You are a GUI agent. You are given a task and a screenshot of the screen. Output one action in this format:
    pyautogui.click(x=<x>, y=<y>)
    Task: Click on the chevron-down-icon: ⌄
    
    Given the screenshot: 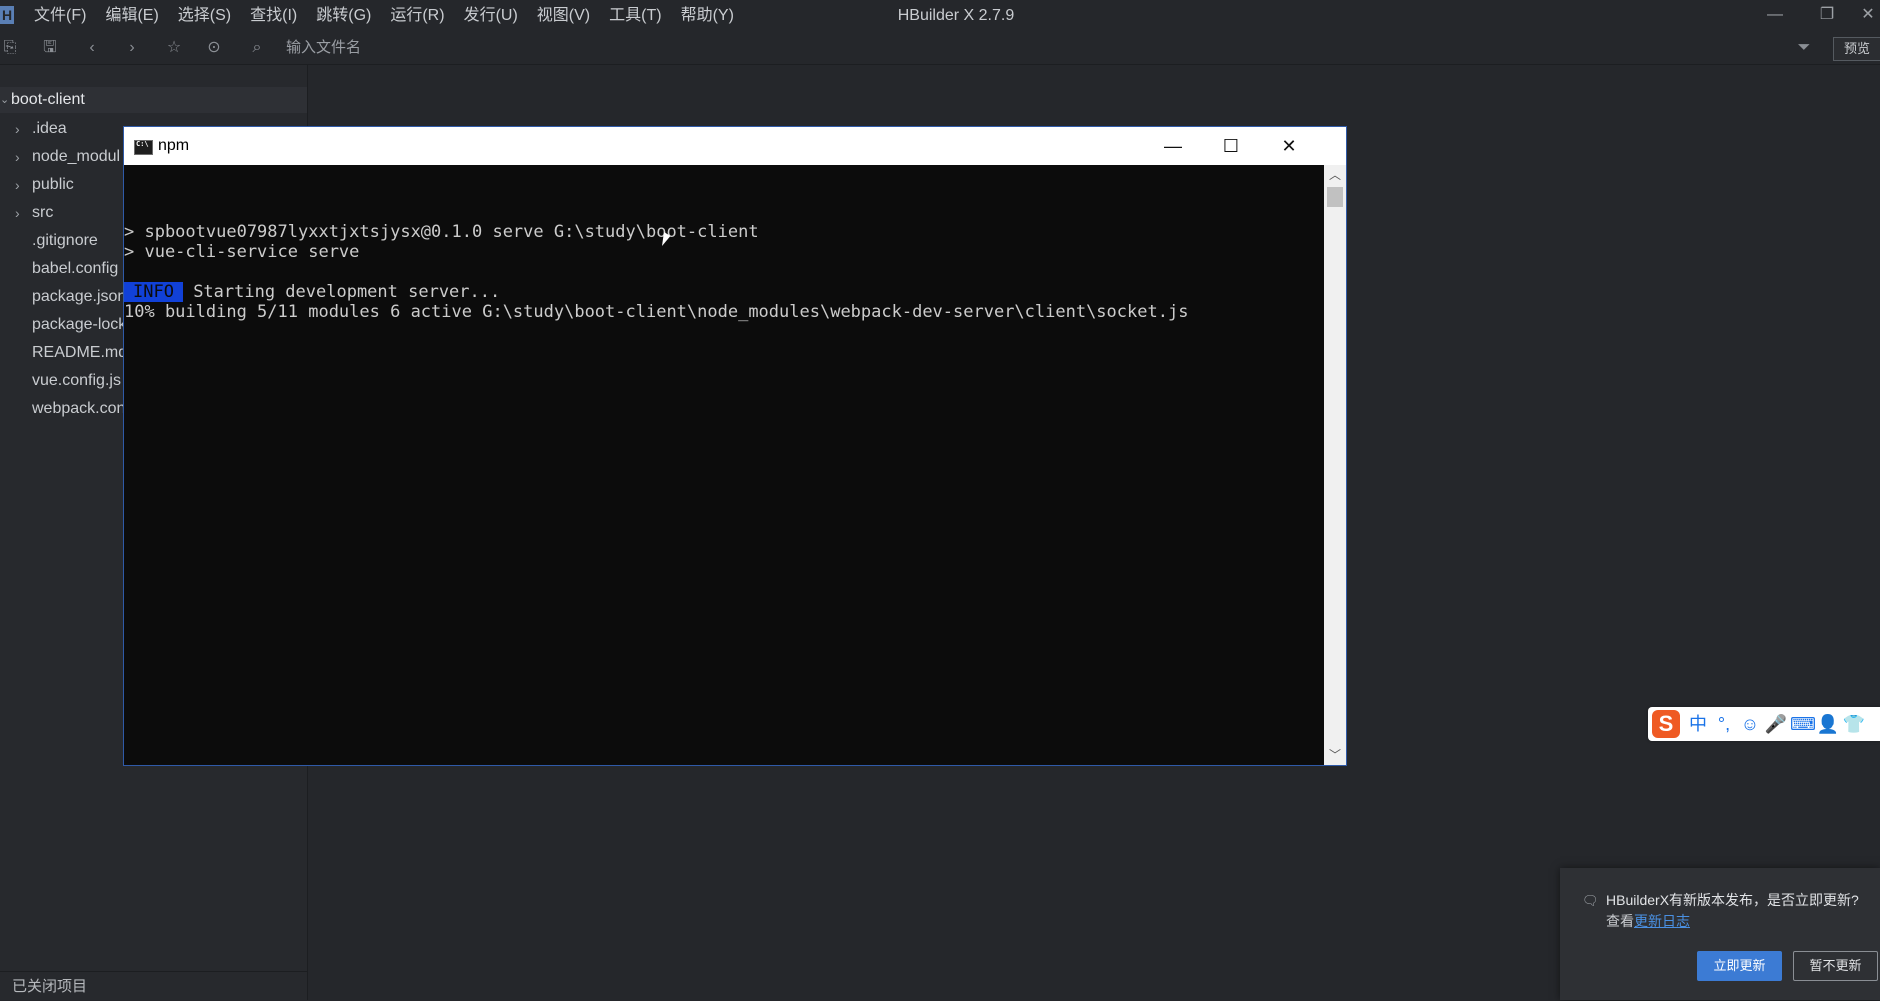 What is the action you would take?
    pyautogui.click(x=5, y=100)
    